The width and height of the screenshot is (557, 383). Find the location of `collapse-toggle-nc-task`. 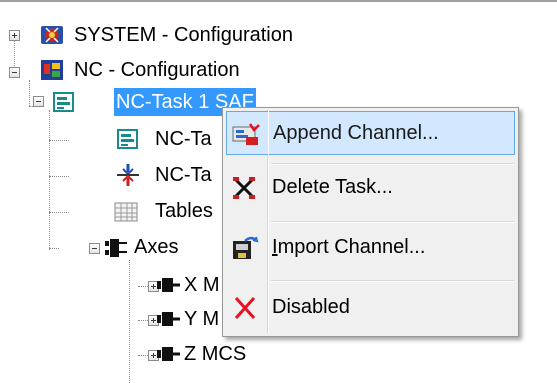

collapse-toggle-nc-task is located at coordinates (38, 101).